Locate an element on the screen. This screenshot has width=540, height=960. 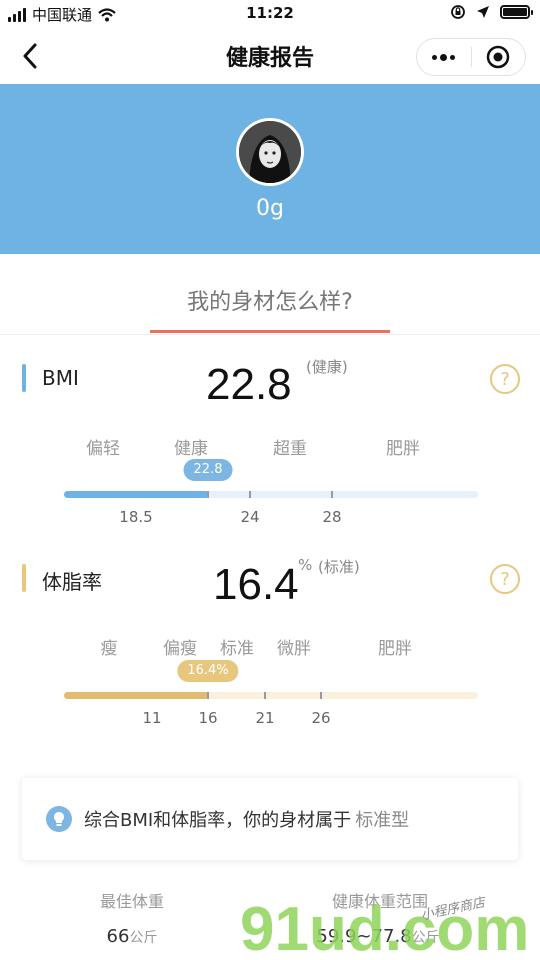
watermark-brand: 91ud.com is located at coordinates (384, 927).